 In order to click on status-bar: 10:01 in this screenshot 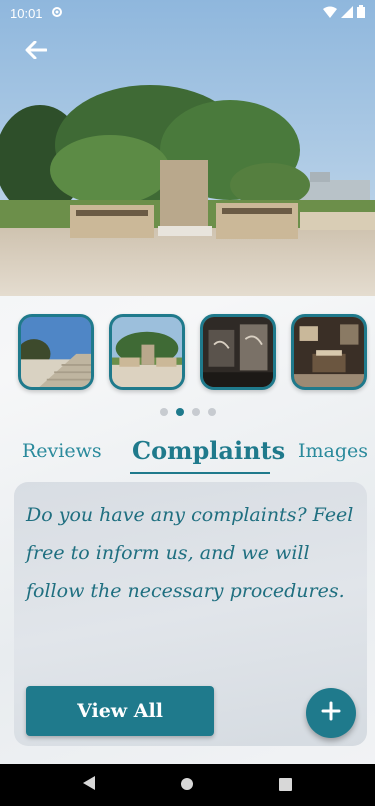, I will do `click(187, 13)`.